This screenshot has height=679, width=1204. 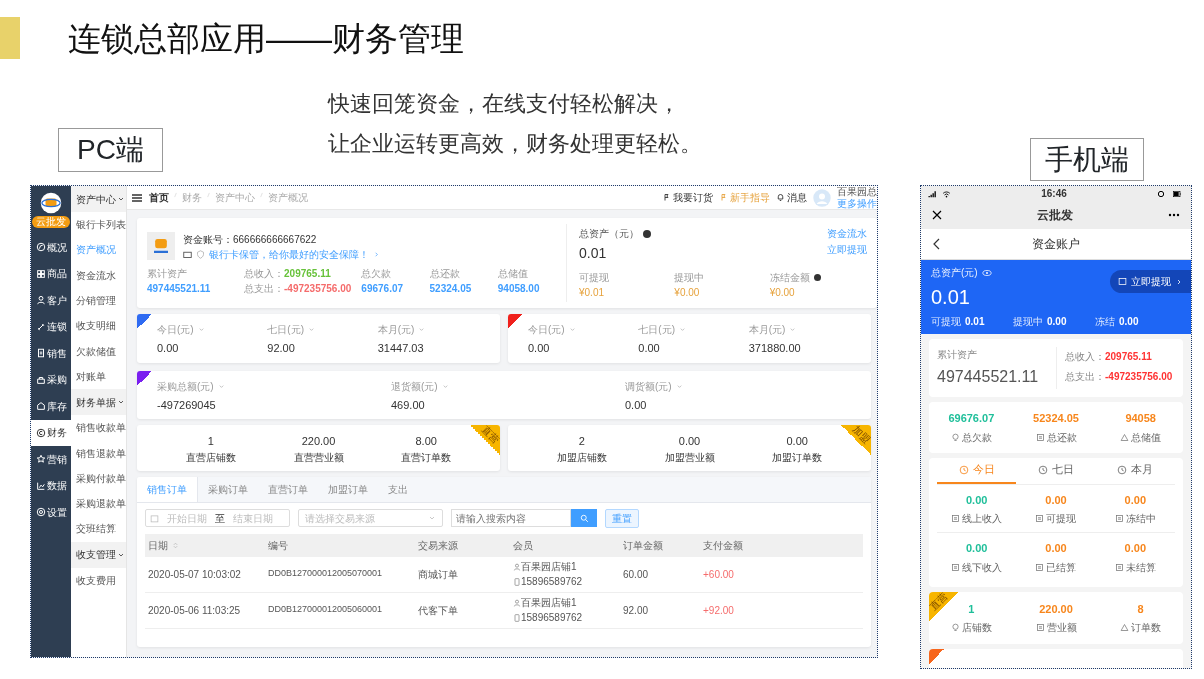 What do you see at coordinates (857, 192) in the screenshot?
I see `user-name: 百果园总` at bounding box center [857, 192].